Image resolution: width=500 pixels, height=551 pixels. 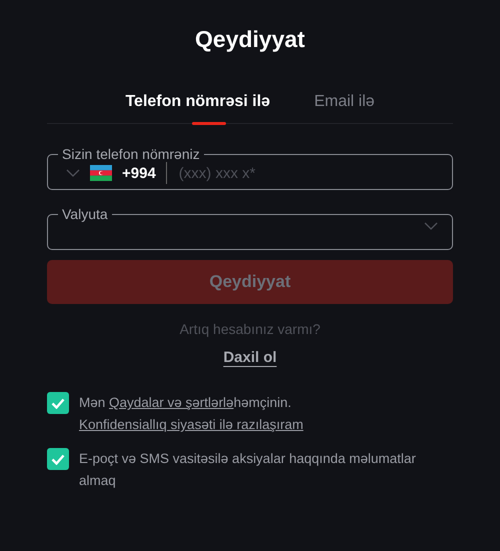 What do you see at coordinates (250, 39) in the screenshot?
I see `page-title: Qeydiyyat` at bounding box center [250, 39].